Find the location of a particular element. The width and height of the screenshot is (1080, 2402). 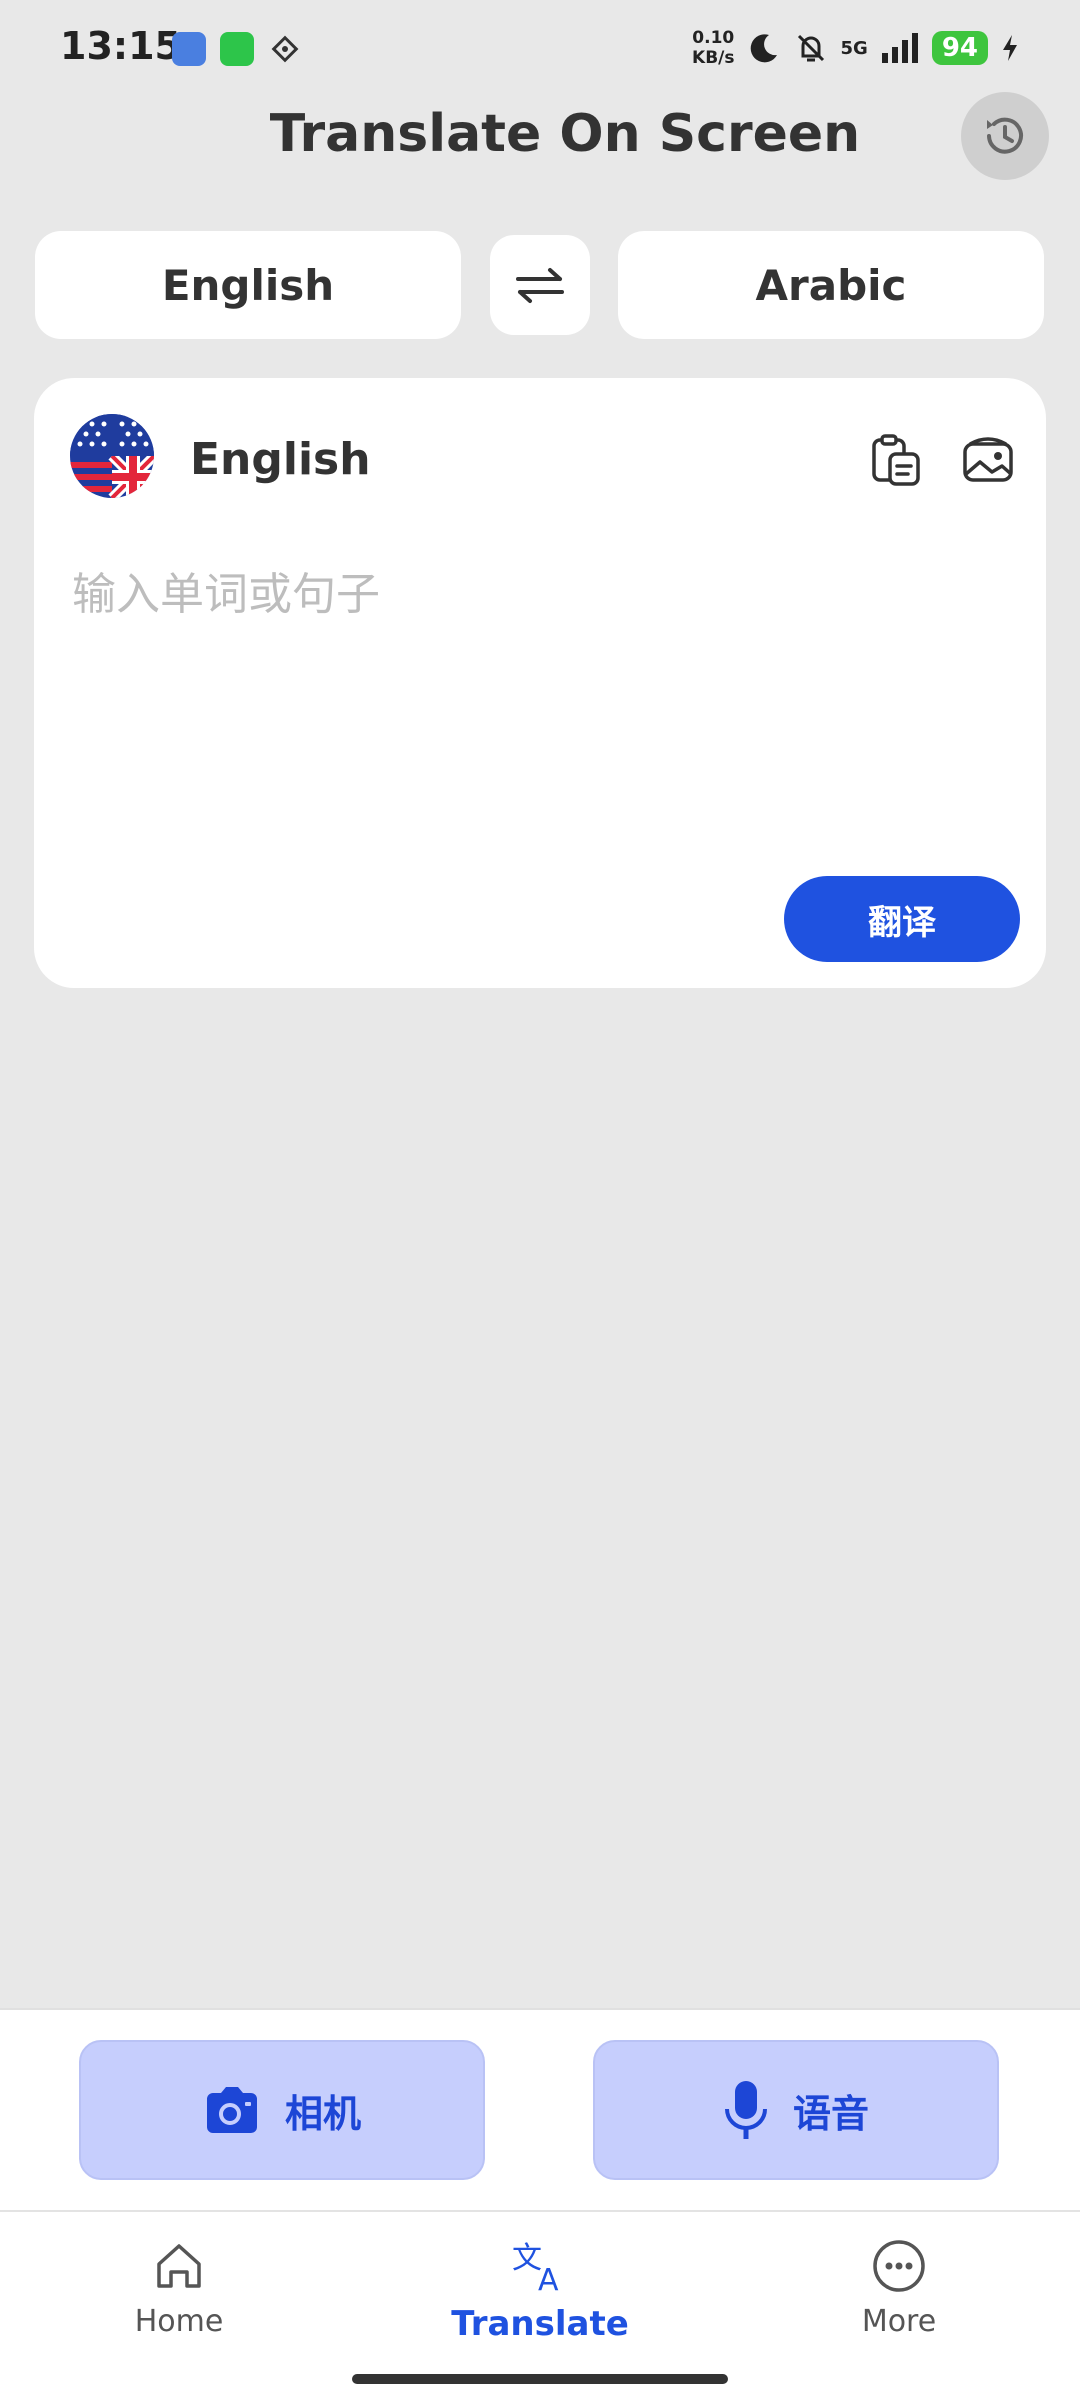

mute-bell-icon is located at coordinates (810, 48).